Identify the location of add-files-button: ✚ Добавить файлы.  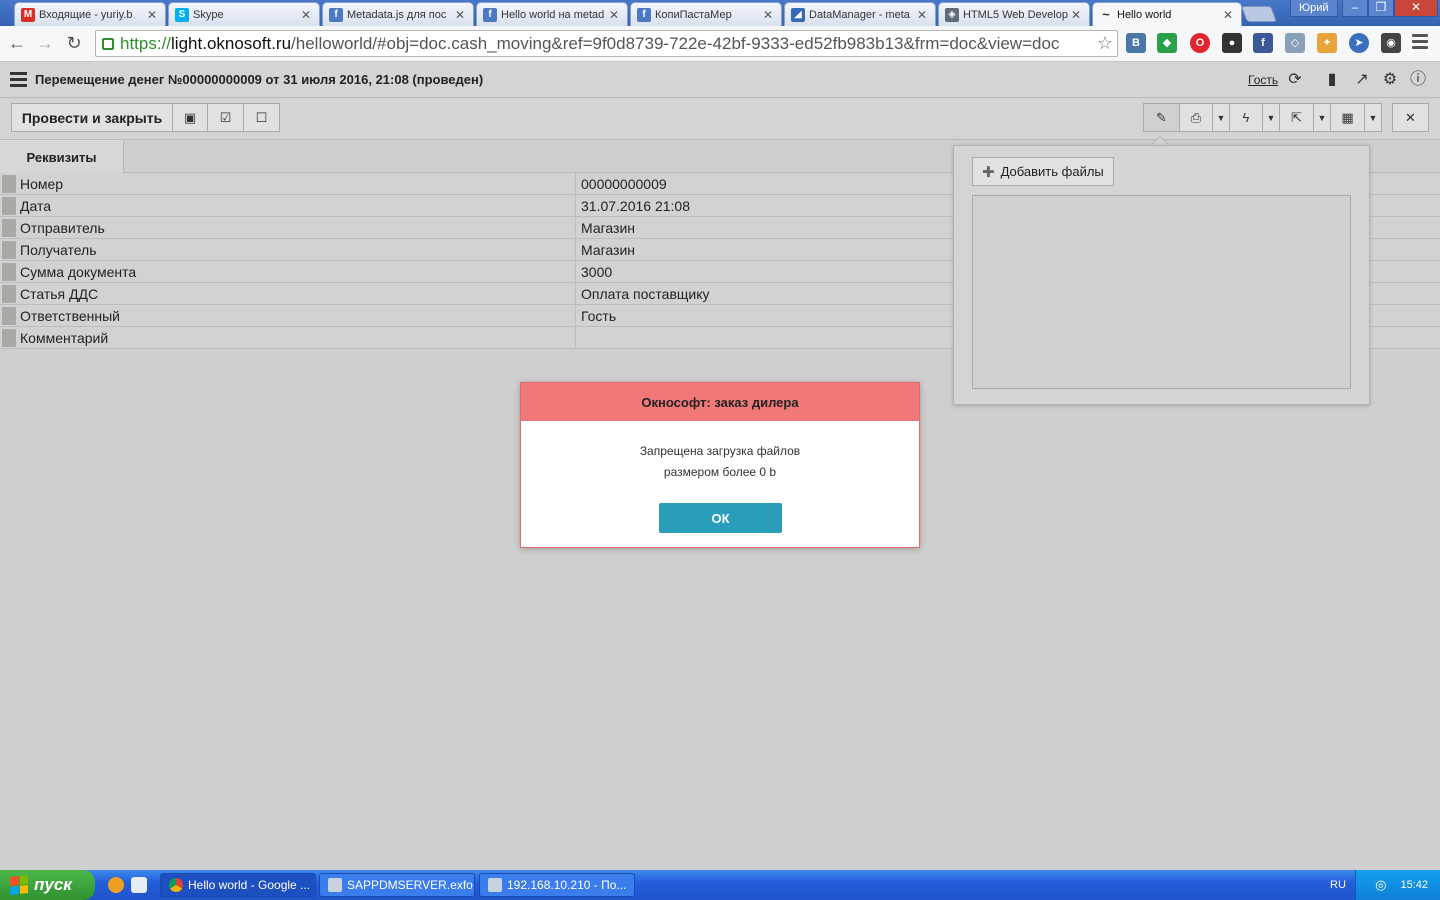
(1043, 171).